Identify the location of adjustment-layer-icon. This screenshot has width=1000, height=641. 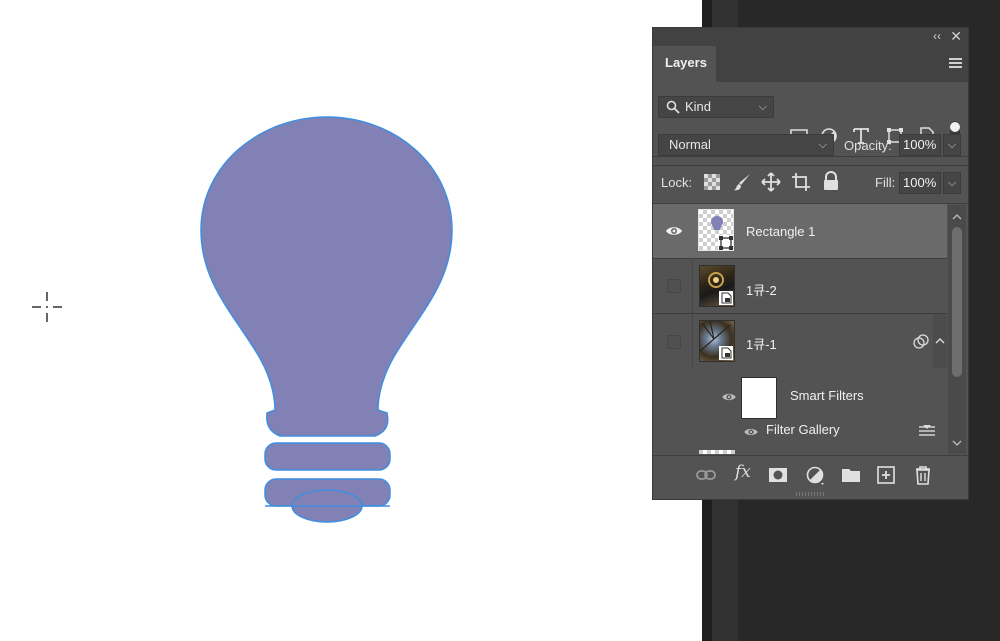
(815, 475).